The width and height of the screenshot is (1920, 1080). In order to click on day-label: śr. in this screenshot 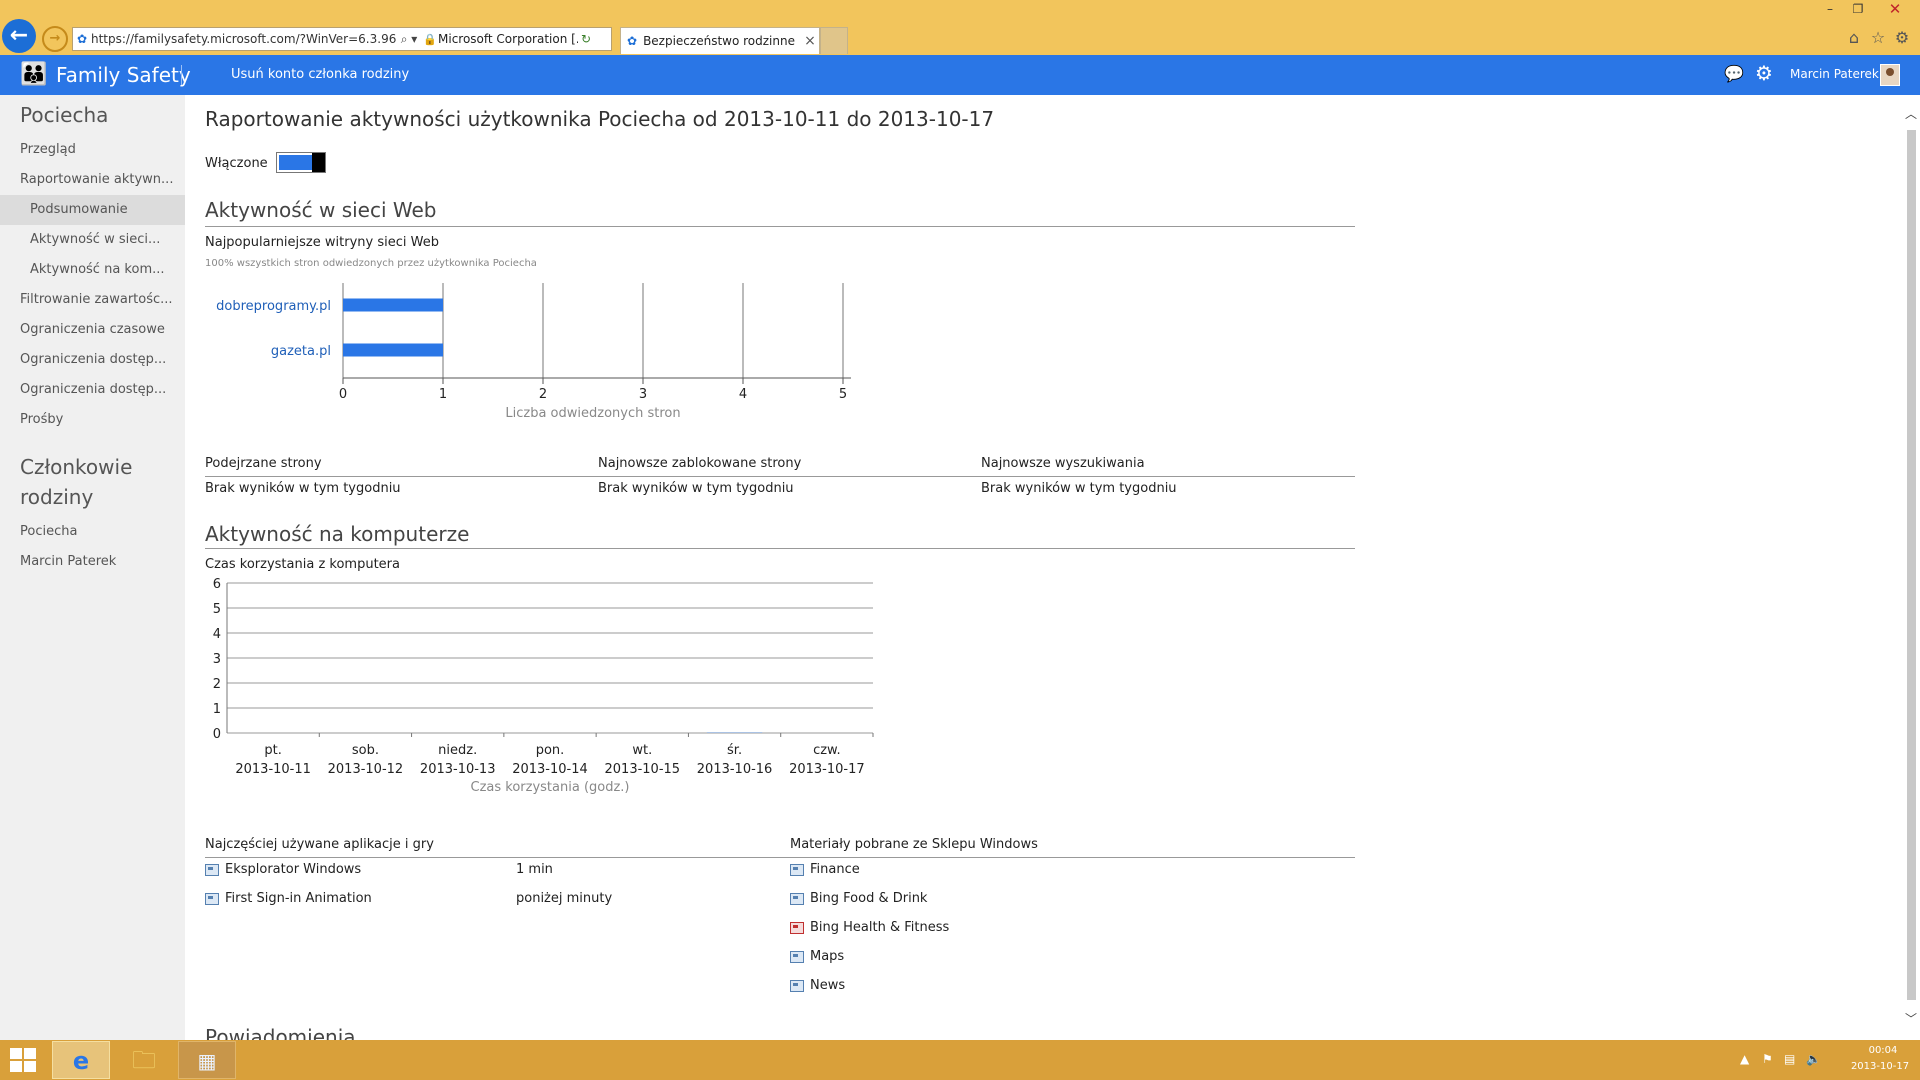, I will do `click(734, 750)`.